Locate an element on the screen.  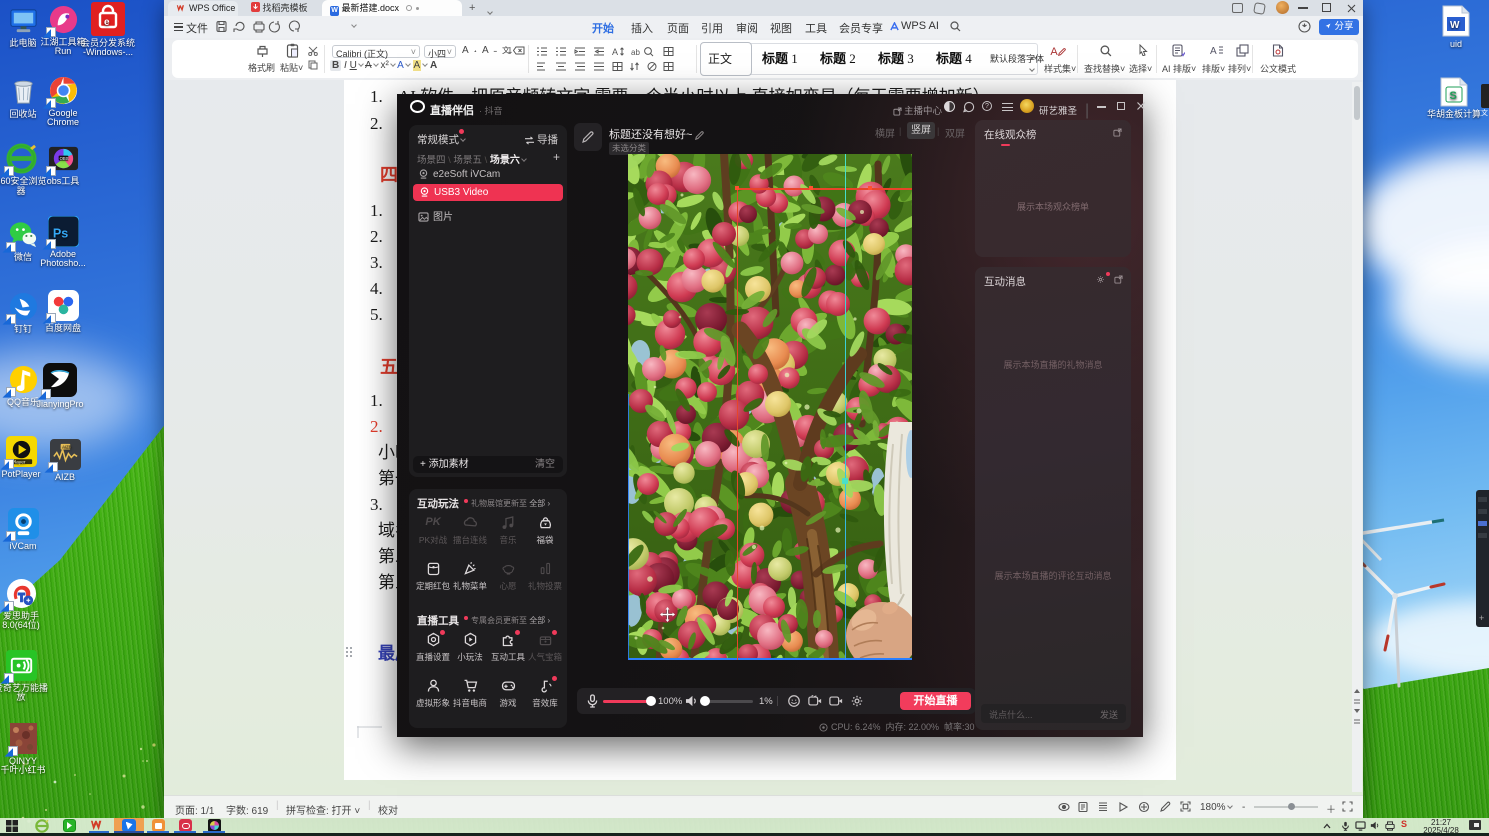
svg-text: AIZB is located at coordinates (67, 446).